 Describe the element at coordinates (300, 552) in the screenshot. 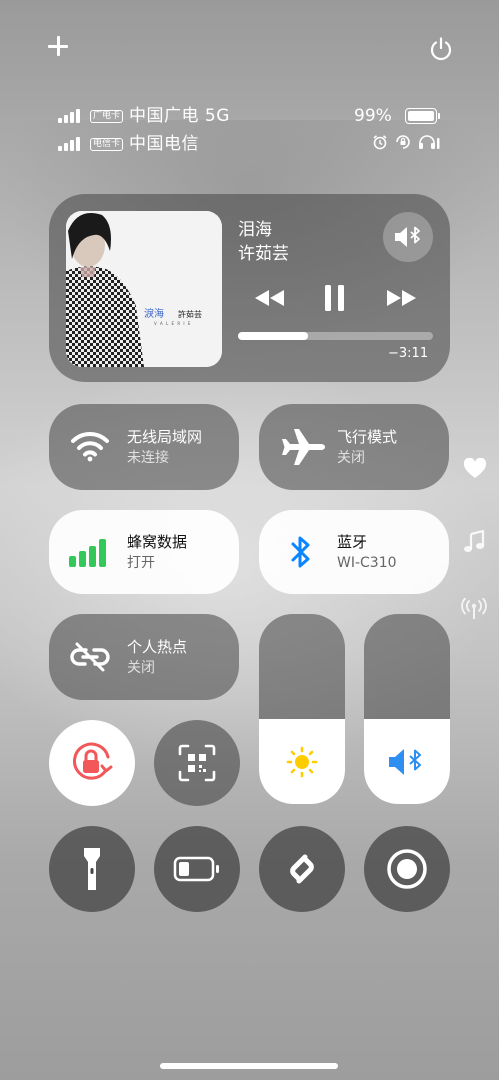

I see `bluetooth-icon` at that location.